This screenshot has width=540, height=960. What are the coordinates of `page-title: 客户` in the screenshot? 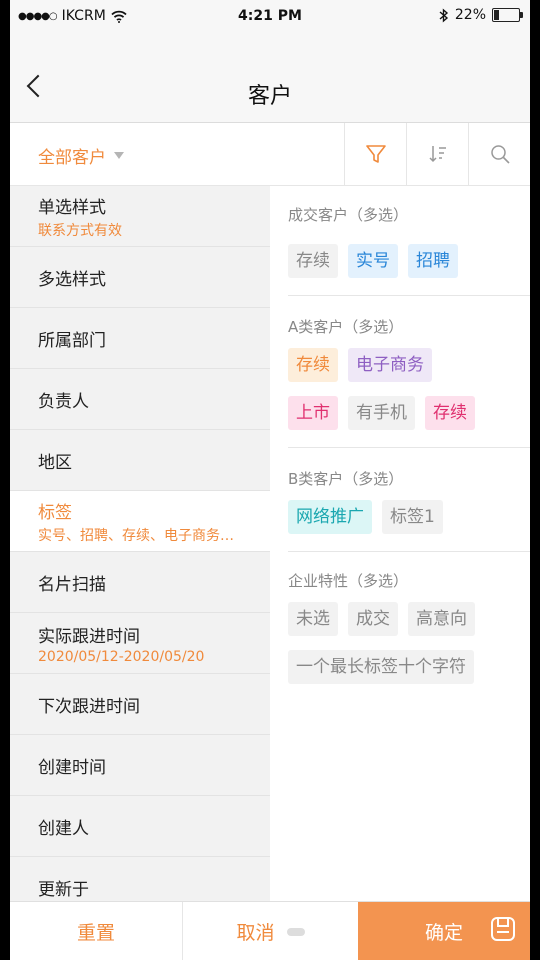 It's located at (269, 96).